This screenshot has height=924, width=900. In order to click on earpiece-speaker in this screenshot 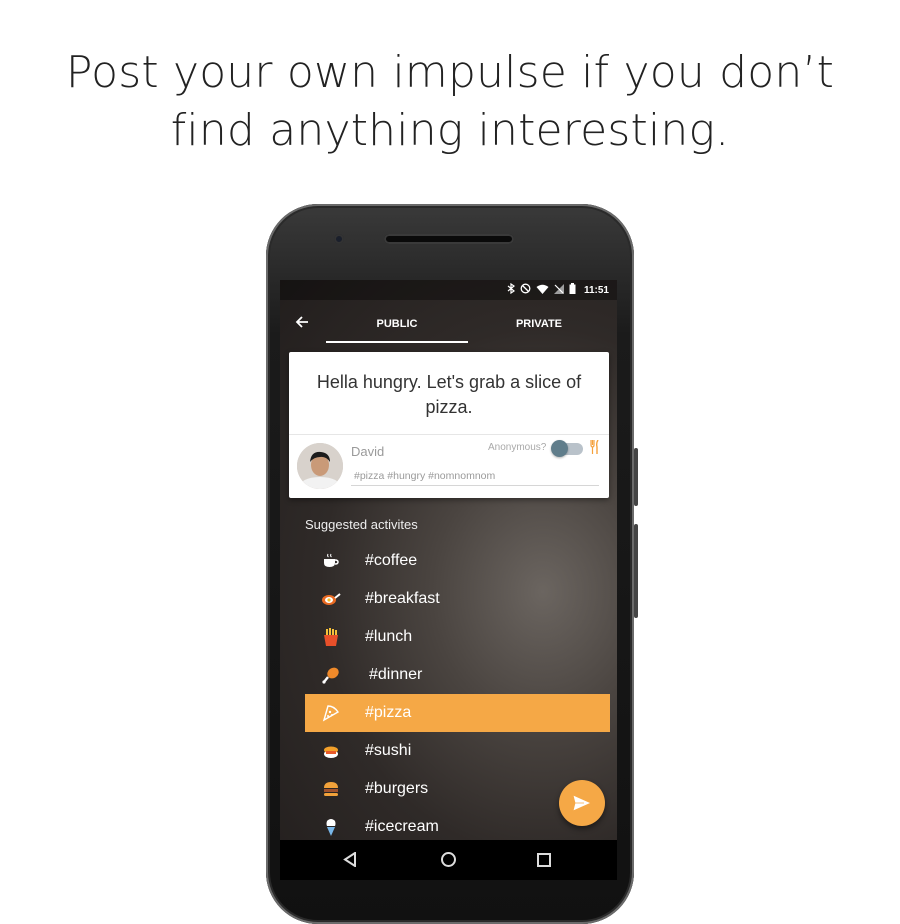, I will do `click(449, 239)`.